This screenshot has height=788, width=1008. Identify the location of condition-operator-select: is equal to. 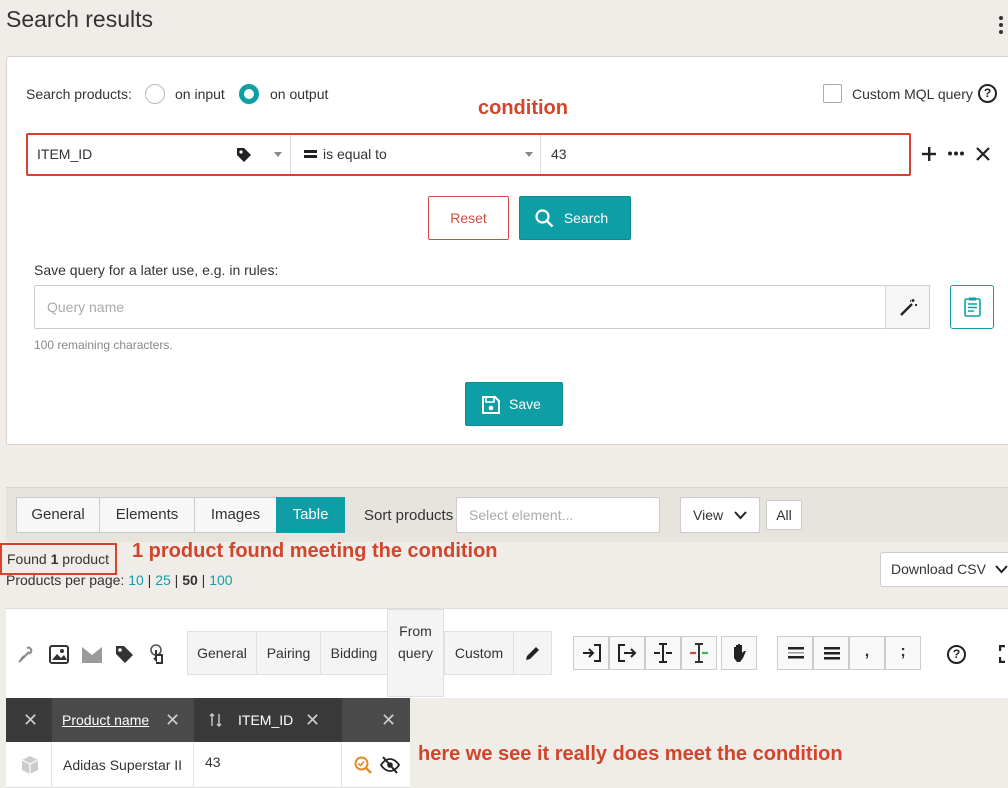
(423, 154).